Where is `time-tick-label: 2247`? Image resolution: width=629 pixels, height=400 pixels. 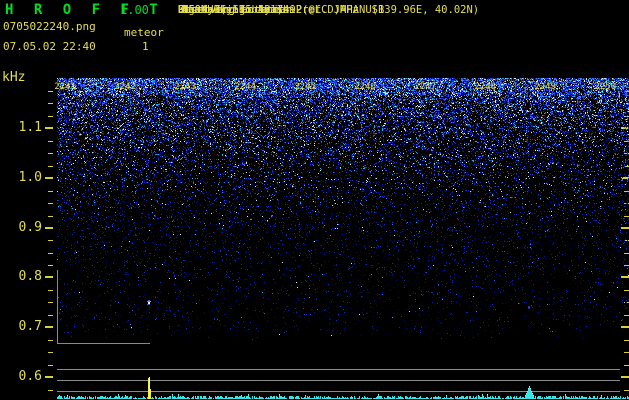
time-tick-label: 2247 is located at coordinates (425, 87).